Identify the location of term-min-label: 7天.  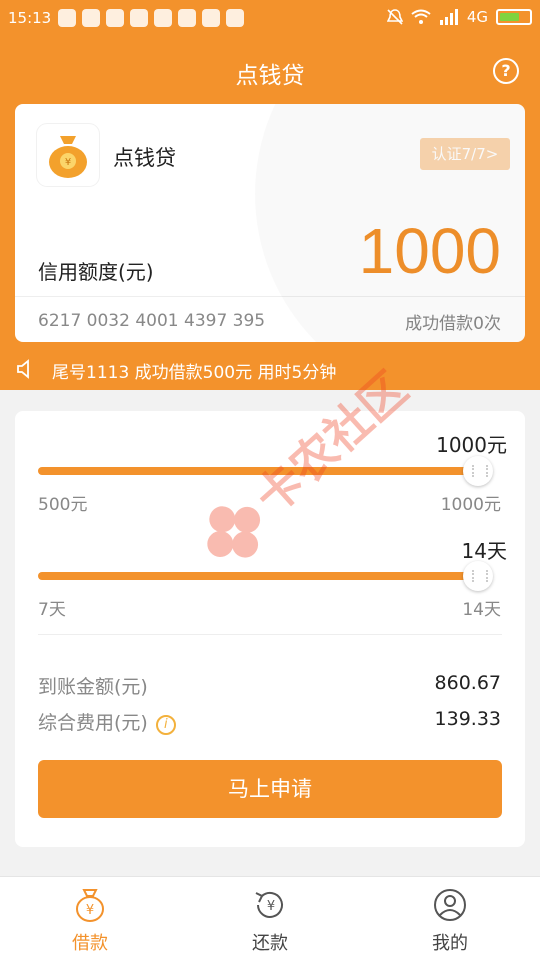
(52, 610).